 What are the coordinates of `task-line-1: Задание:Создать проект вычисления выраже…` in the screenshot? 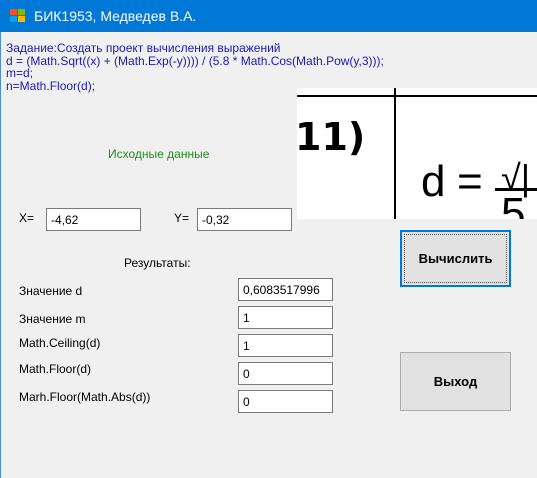 It's located at (143, 48).